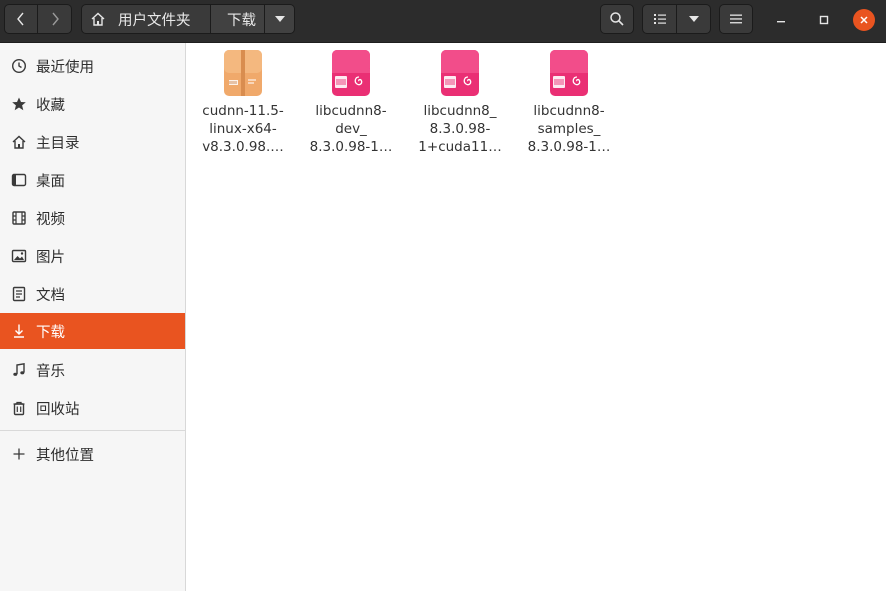  I want to click on clock-icon, so click(19, 66).